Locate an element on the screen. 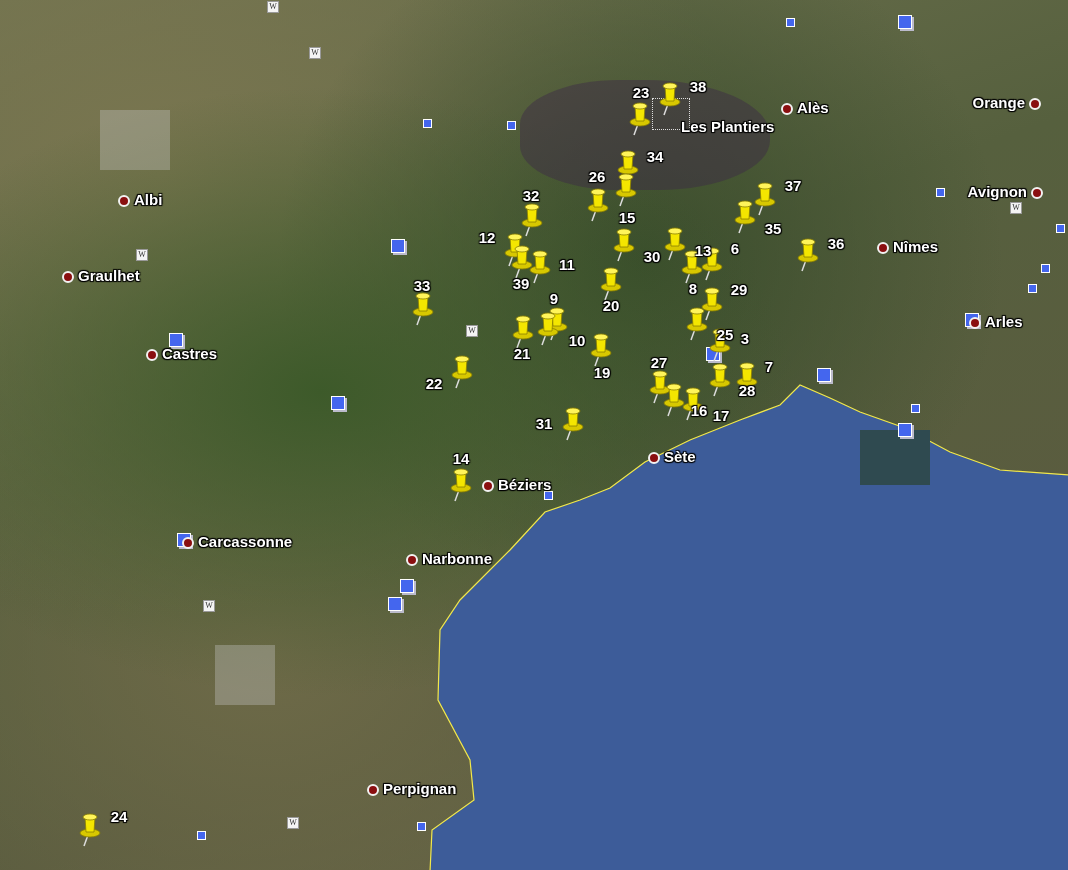 This screenshot has height=870, width=1068. pin-number: 19 is located at coordinates (602, 372).